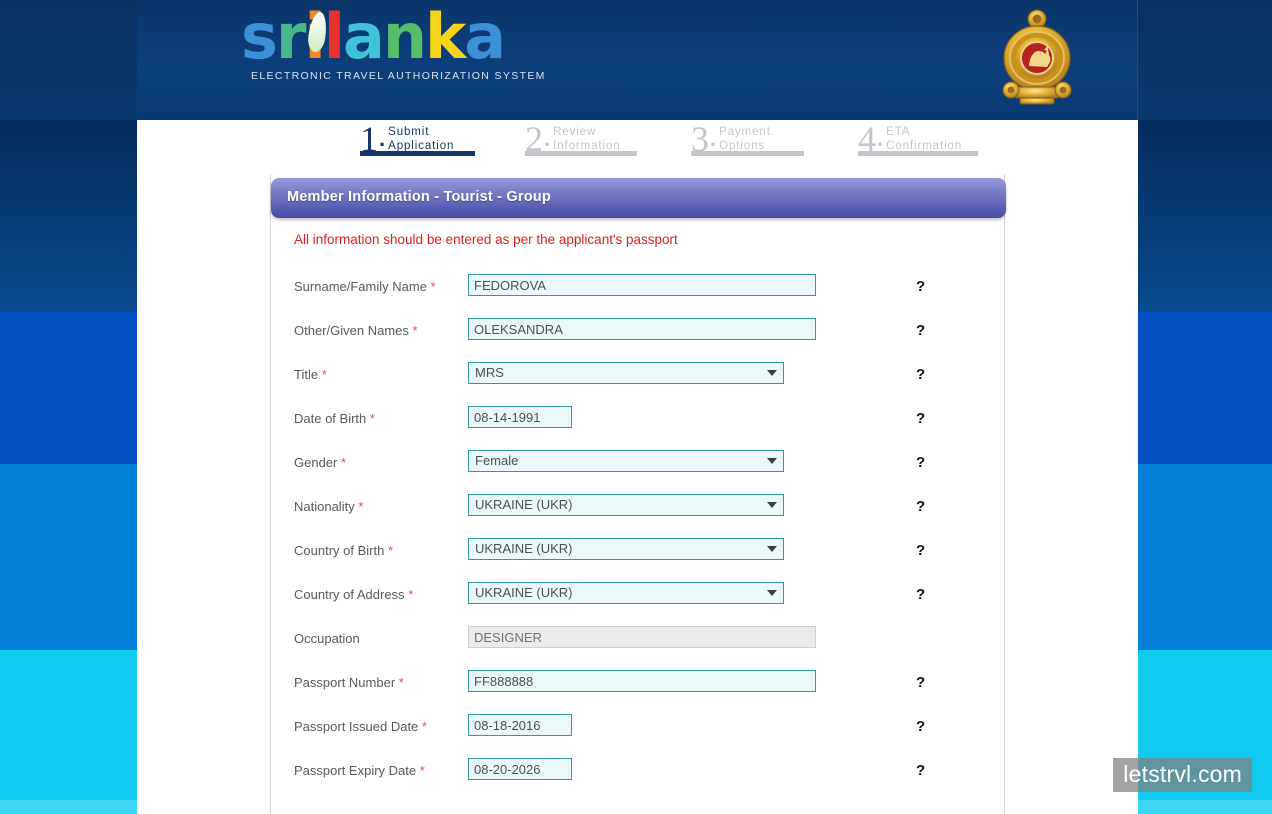  Describe the element at coordinates (360, 286) in the screenshot. I see `label-surname-text: Surname/Family Name` at that location.